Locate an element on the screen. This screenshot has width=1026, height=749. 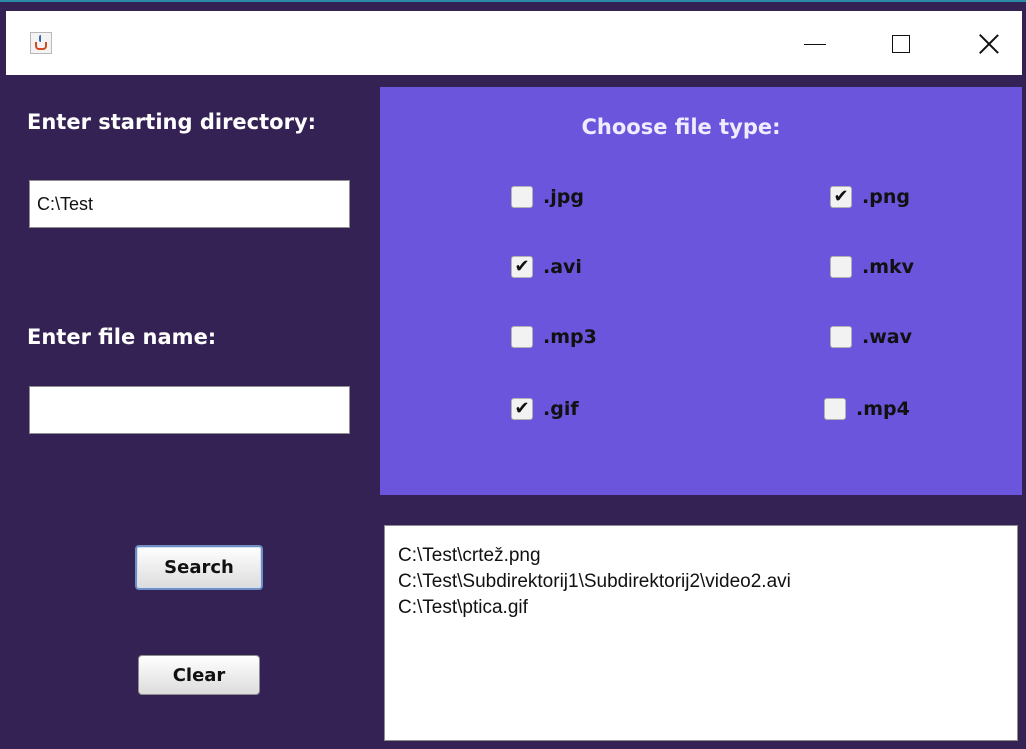
checkbox-mkv: .mkv is located at coordinates (872, 267).